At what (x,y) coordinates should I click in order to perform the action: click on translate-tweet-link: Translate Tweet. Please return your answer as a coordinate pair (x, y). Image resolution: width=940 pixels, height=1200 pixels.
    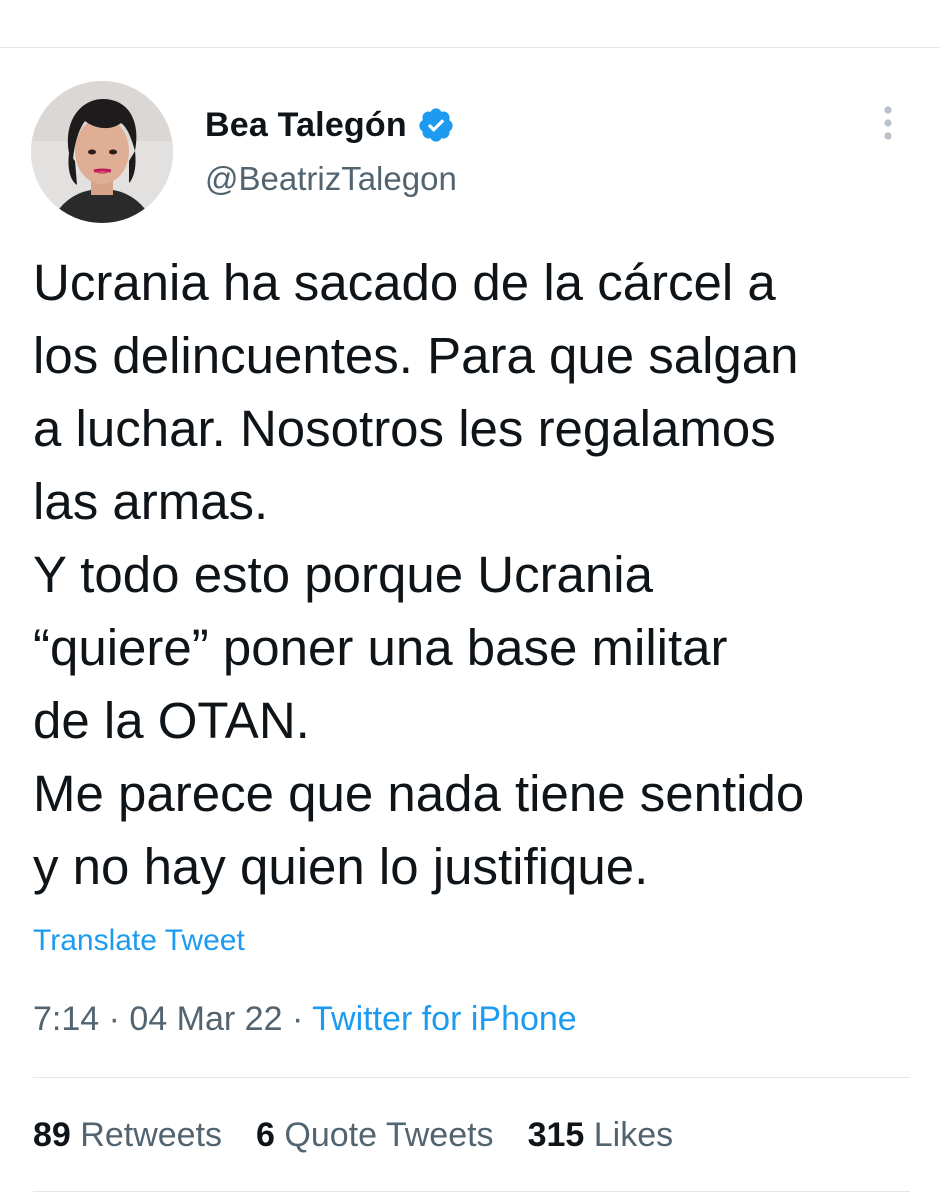
    Looking at the image, I should click on (139, 941).